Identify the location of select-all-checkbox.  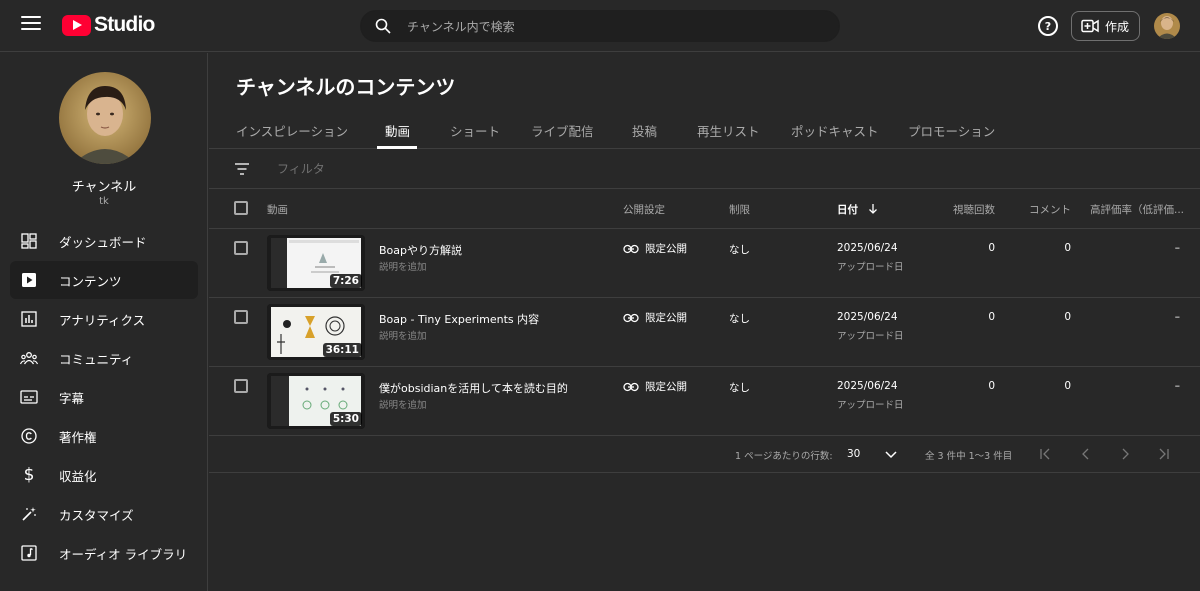
(241, 208).